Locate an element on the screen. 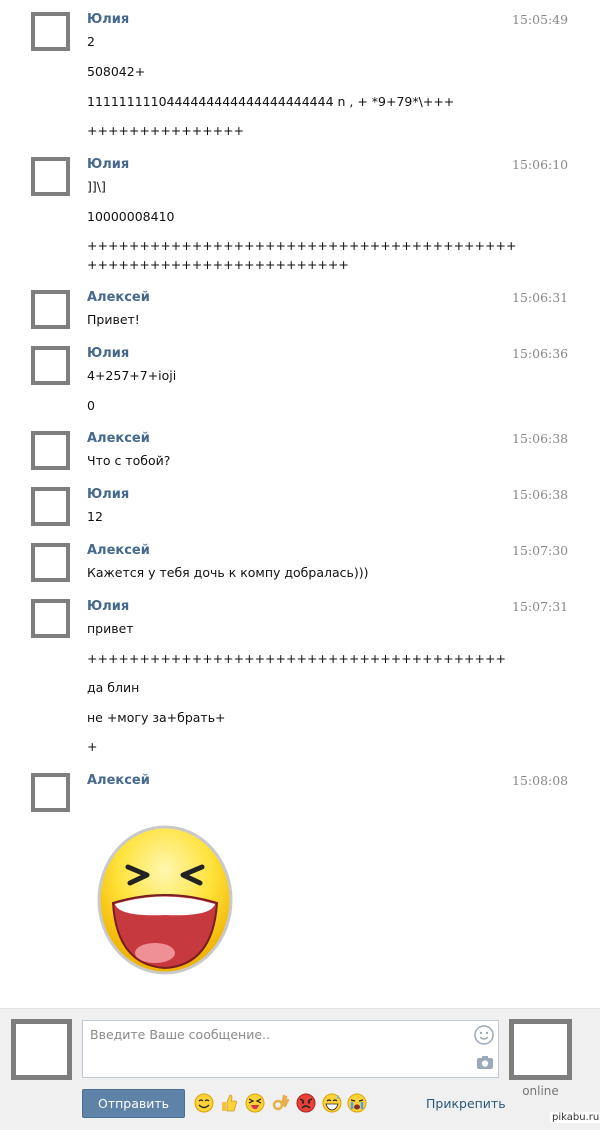 Image resolution: width=600 pixels, height=1130 pixels. message-text: Что с тобой? is located at coordinates (128, 461).